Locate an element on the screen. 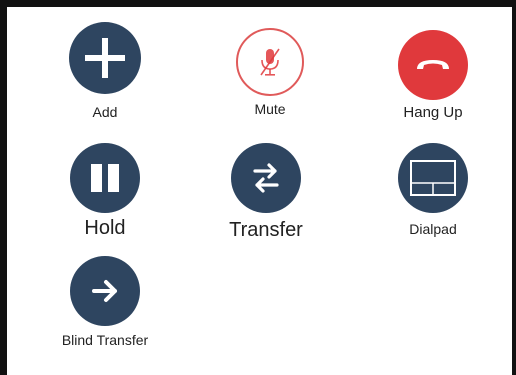 Image resolution: width=516 pixels, height=375 pixels. hold-button: Hold is located at coordinates (105, 191).